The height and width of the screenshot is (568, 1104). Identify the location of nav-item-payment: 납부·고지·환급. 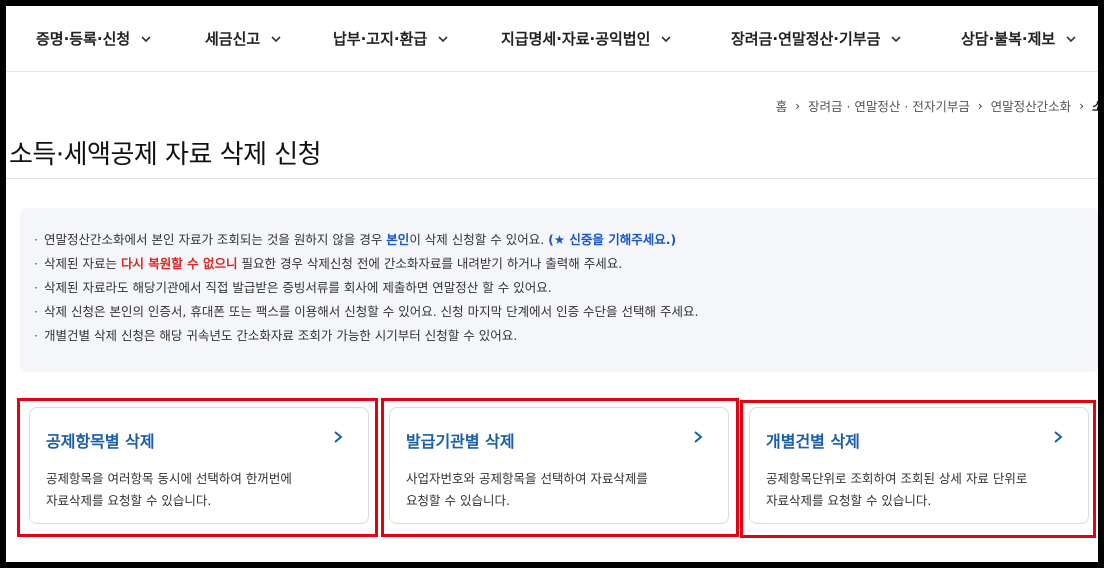
(391, 38).